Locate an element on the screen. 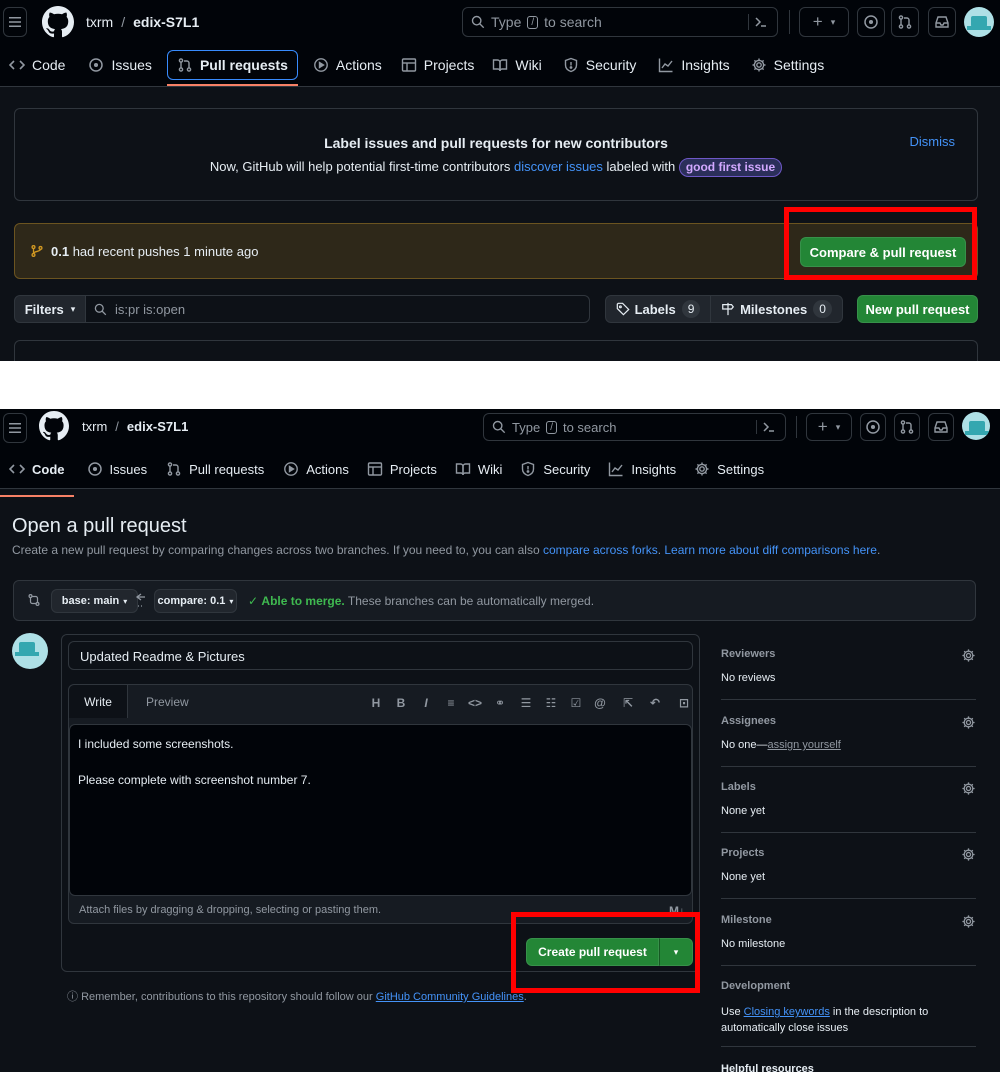 The height and width of the screenshot is (1072, 1000). pr-title-input: Updated Readme & Pictures is located at coordinates (380, 655).